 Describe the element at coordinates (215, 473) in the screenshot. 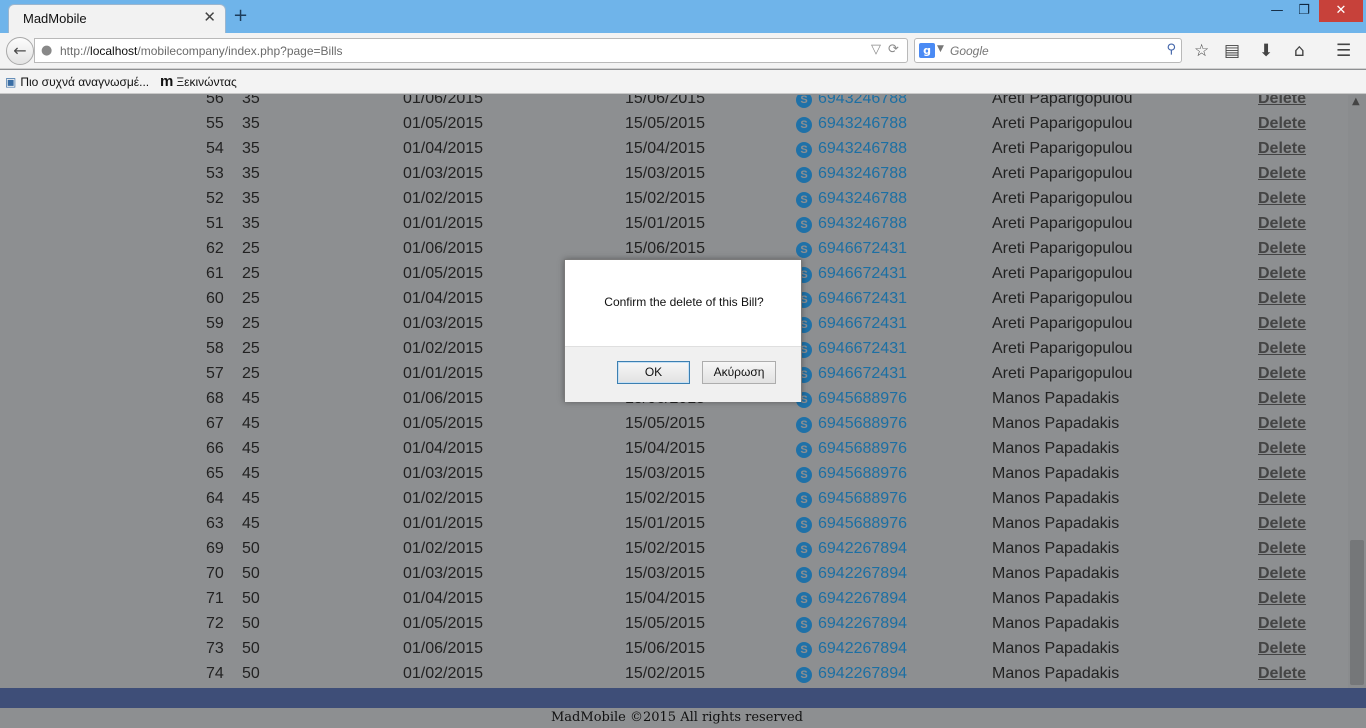

I see `bill-id: 65` at that location.